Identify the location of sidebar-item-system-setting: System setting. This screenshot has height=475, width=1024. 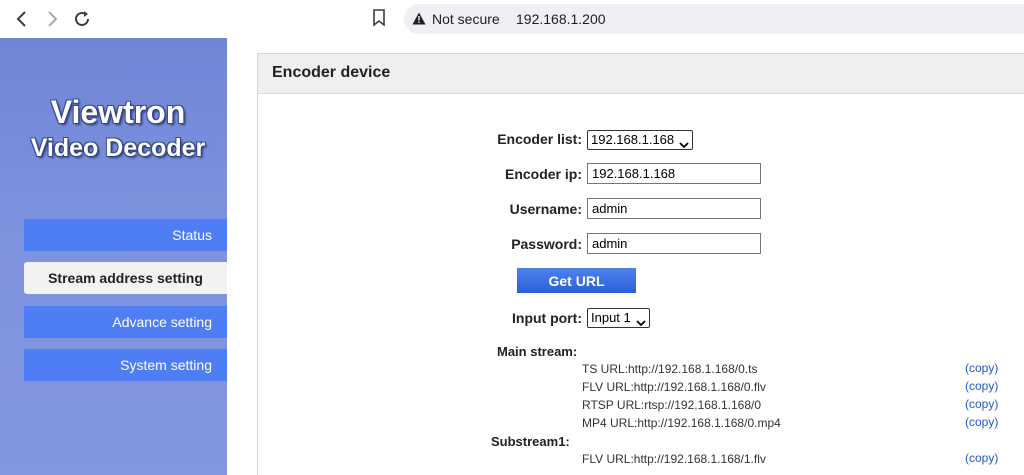
(125, 365).